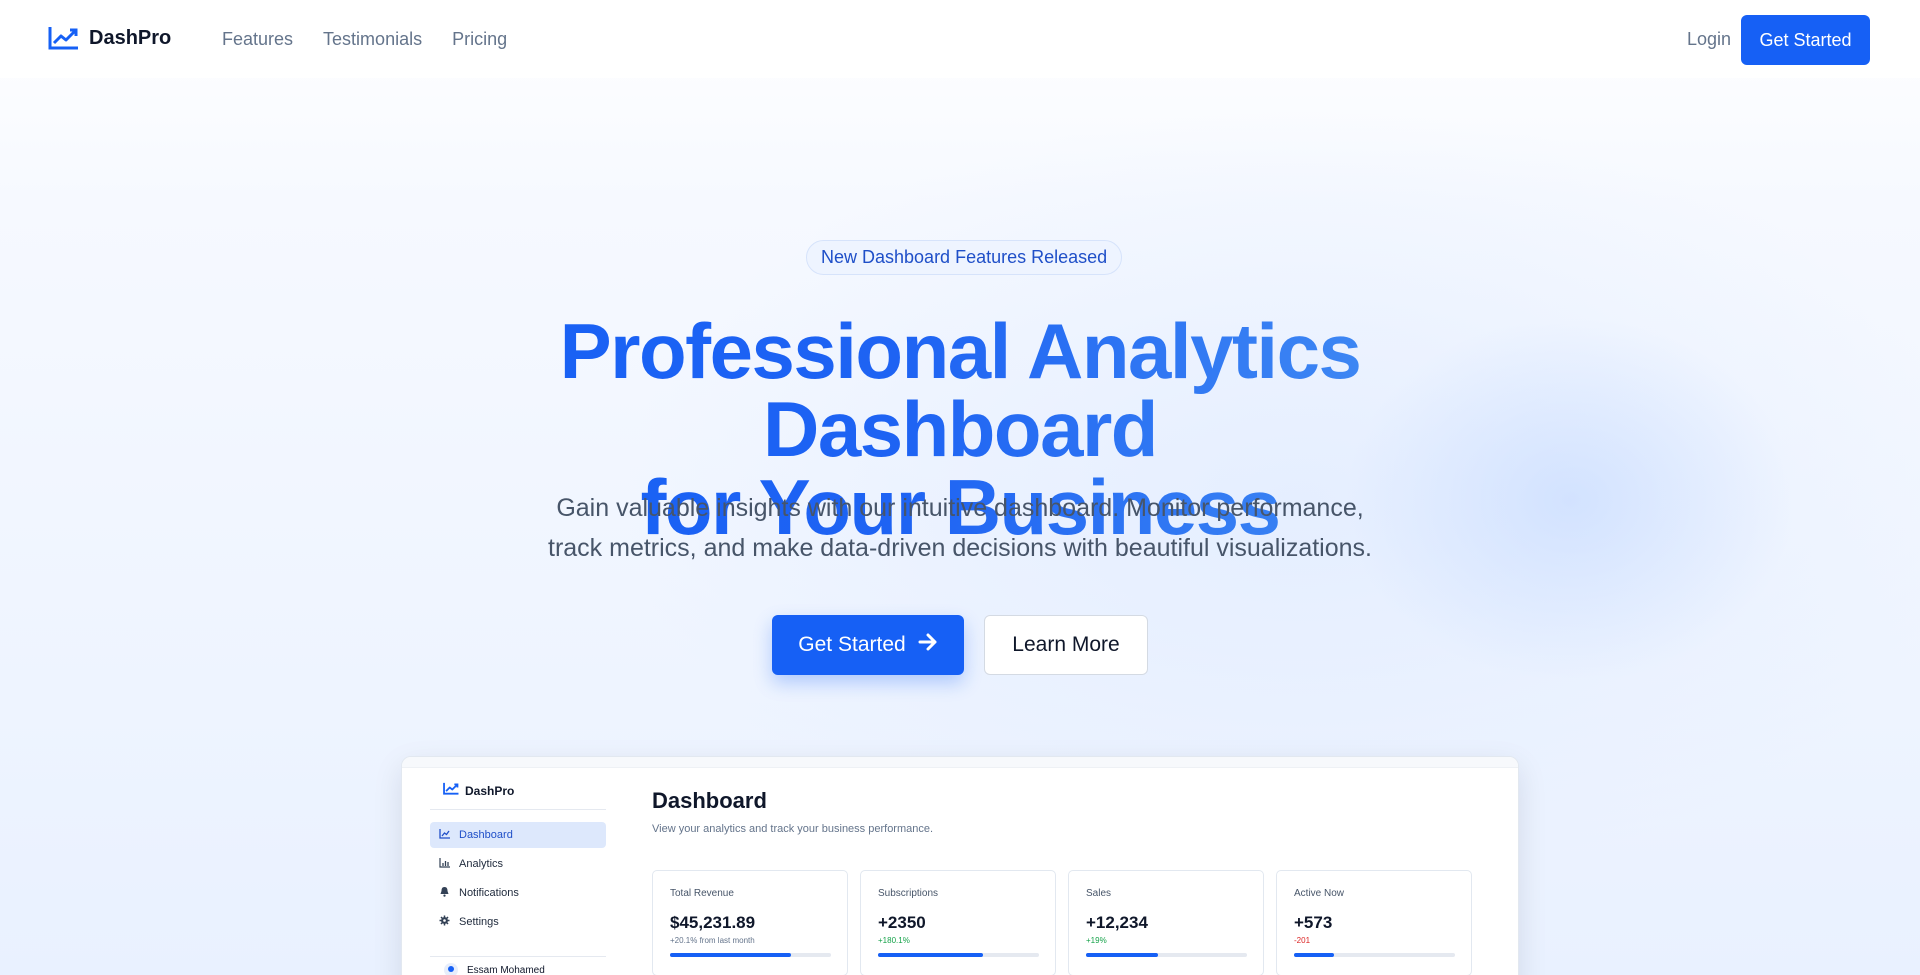  What do you see at coordinates (1709, 39) in the screenshot?
I see `login-link: Login` at bounding box center [1709, 39].